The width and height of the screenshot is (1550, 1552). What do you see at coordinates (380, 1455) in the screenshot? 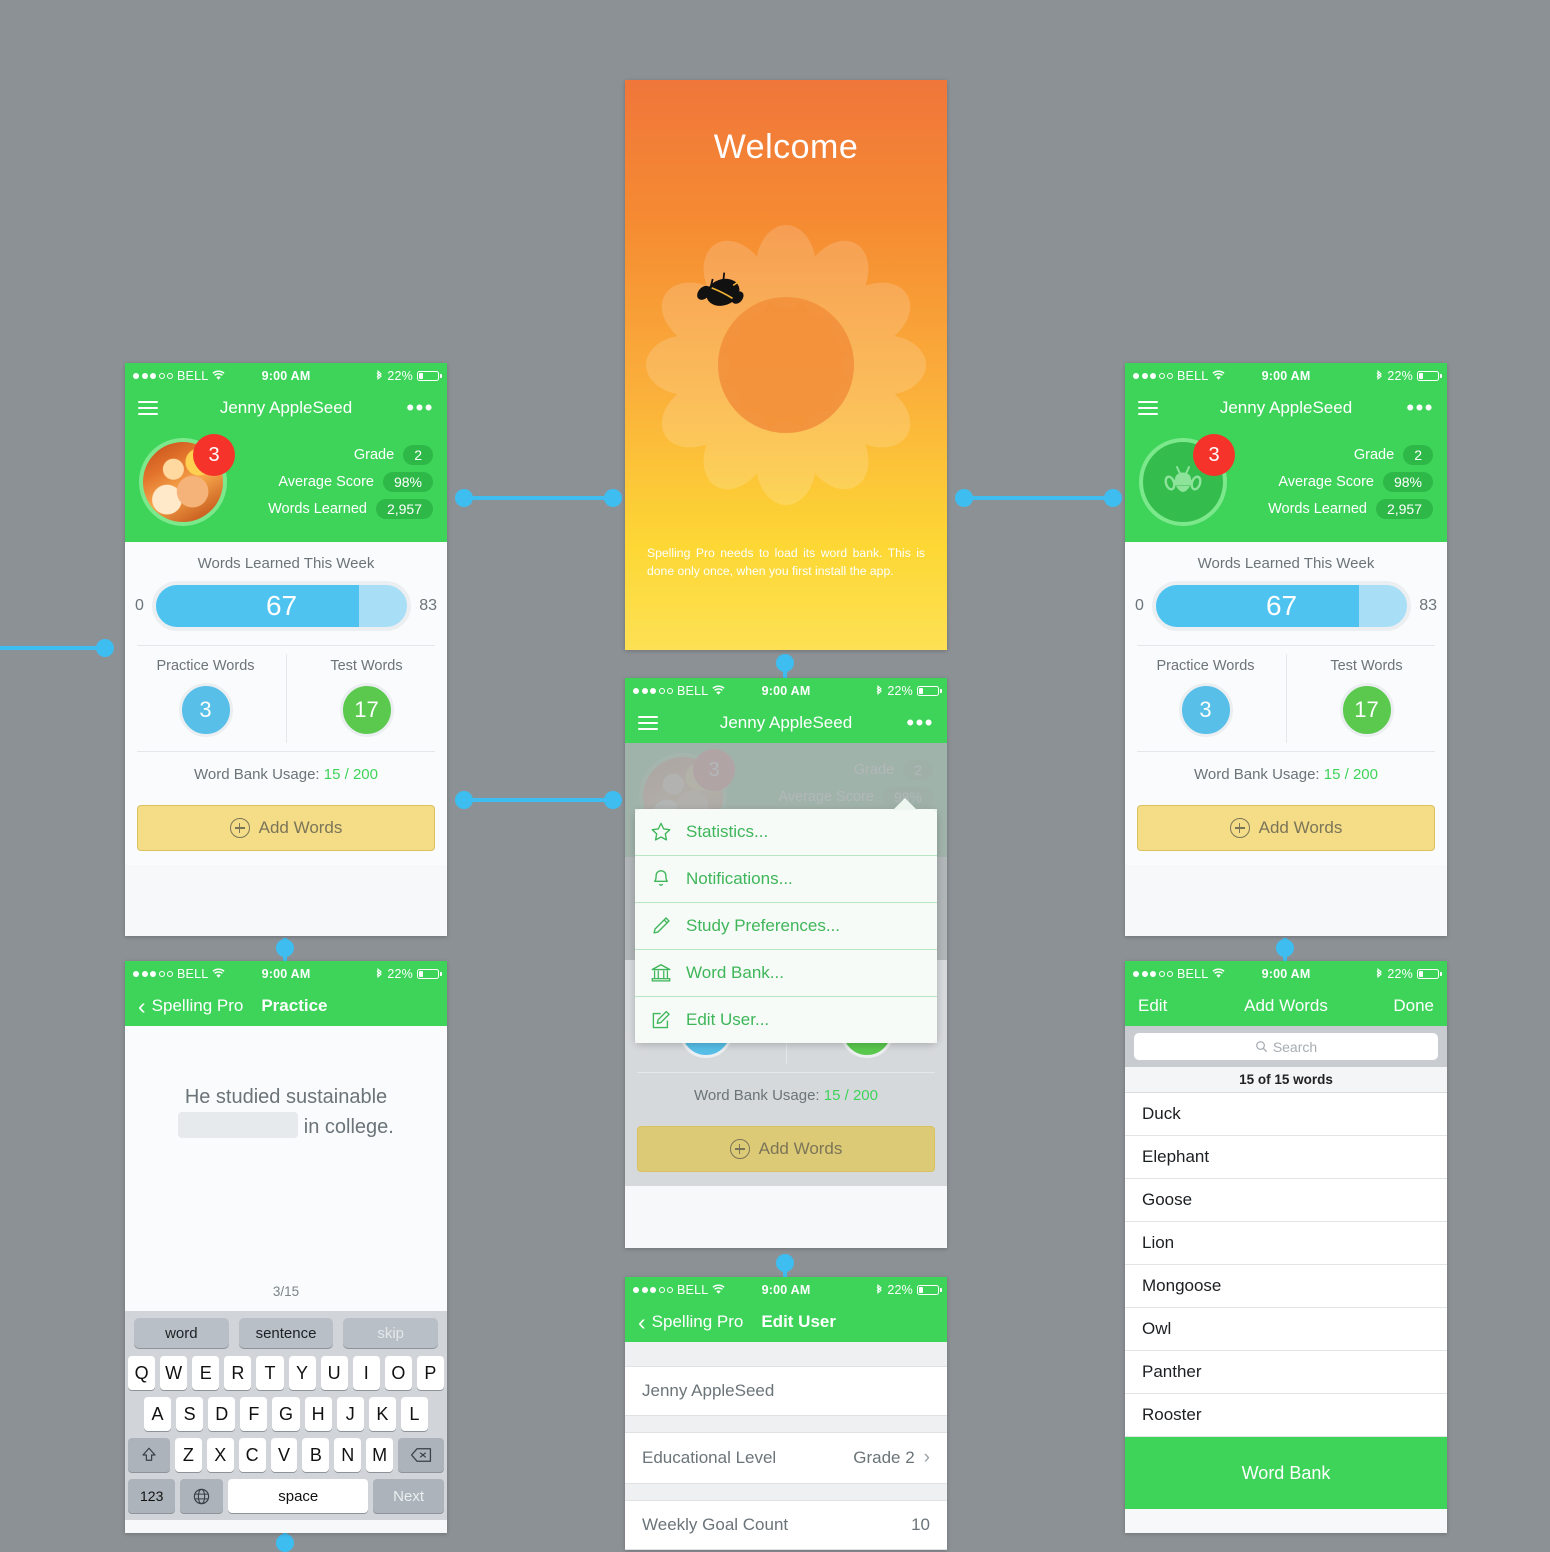
I see `key-m: M` at bounding box center [380, 1455].